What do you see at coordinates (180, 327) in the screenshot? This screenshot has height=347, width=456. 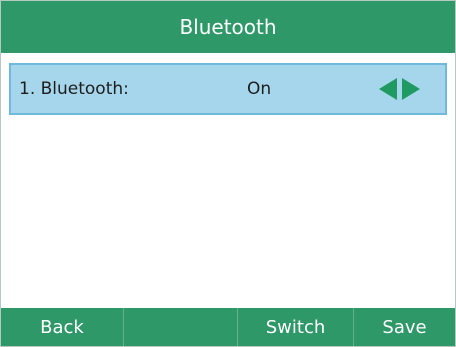 I see `empty-softkey` at bounding box center [180, 327].